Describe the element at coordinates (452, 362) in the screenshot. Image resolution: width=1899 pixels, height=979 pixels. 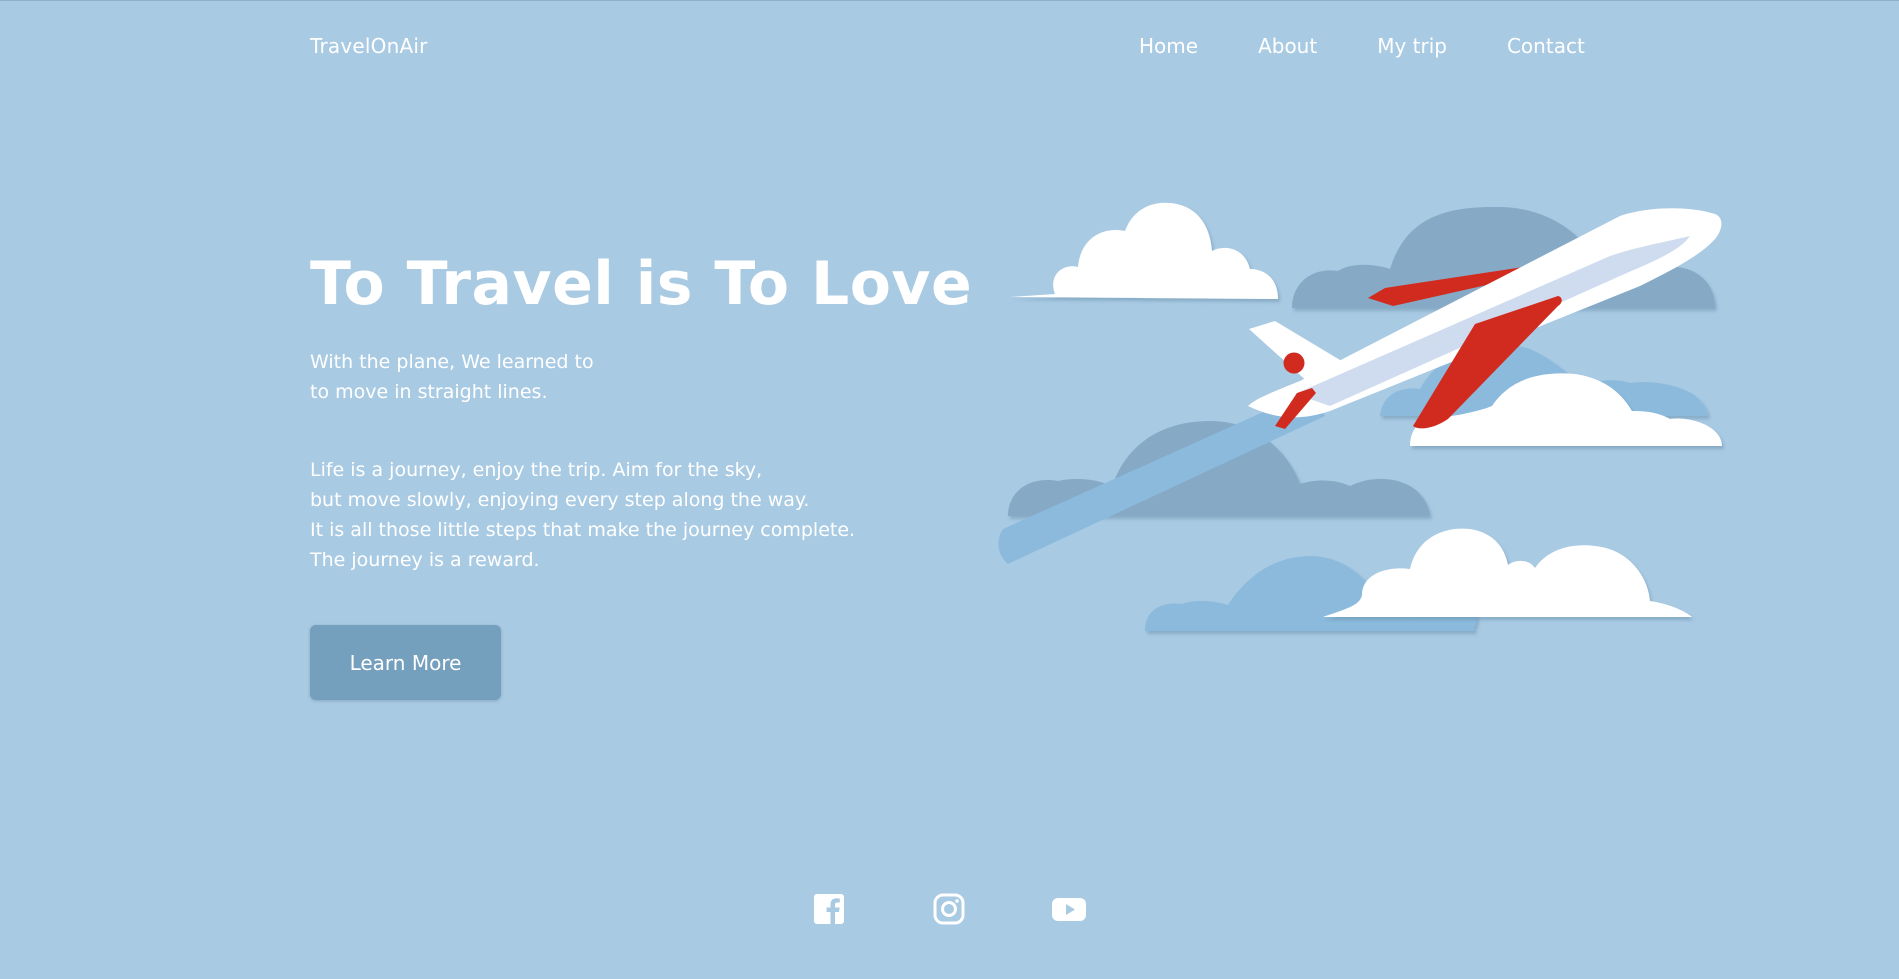
I see `tagline-line: With the plane, We learned to` at that location.